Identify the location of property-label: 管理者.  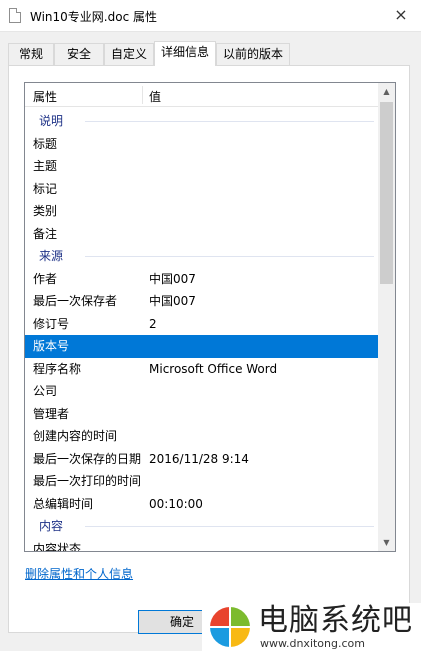
(51, 413).